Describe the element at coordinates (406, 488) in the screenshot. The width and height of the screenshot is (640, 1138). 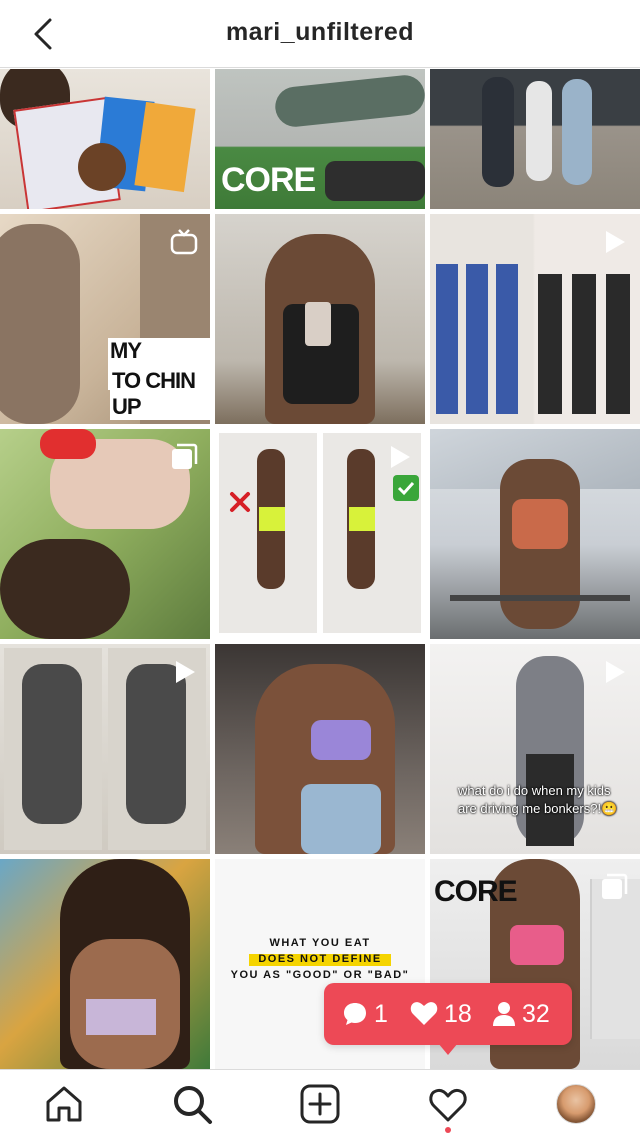
I see `check-mark-icon` at that location.